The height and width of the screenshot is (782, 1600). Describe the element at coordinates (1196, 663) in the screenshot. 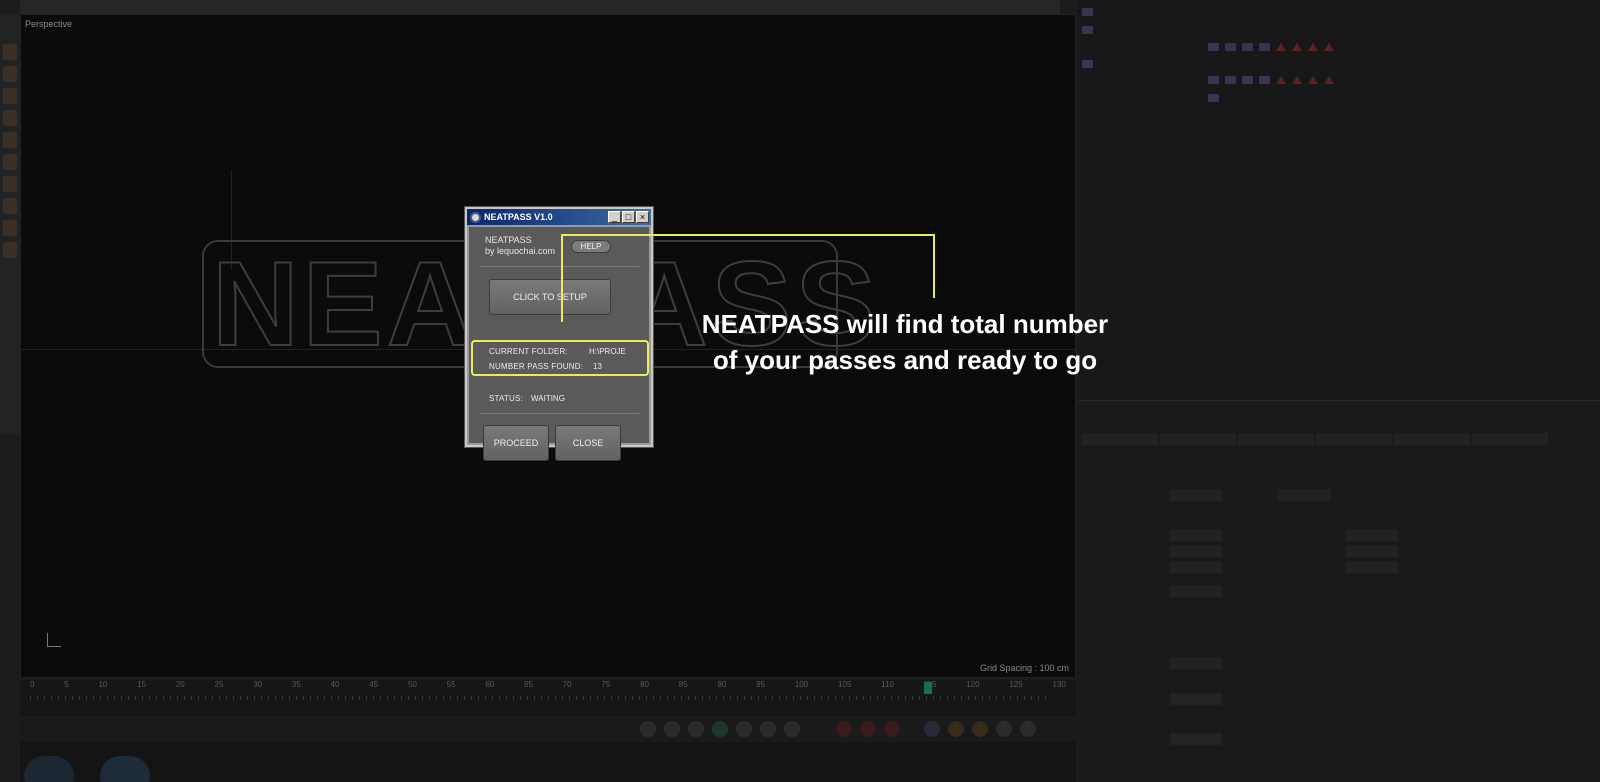

I see `default-object-color-select` at that location.